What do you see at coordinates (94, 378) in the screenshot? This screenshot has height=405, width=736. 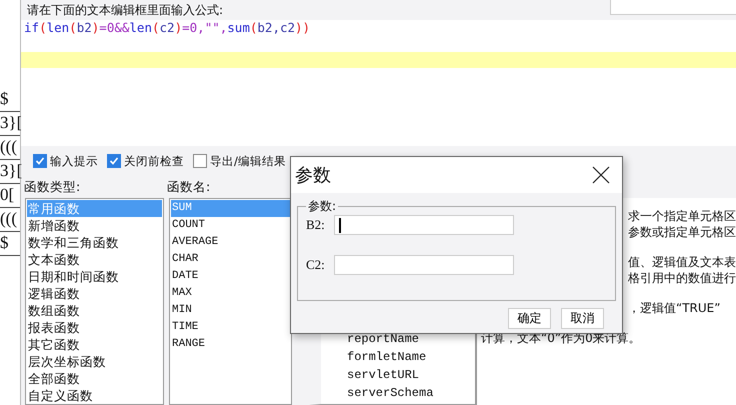 I see `function-type-item: 全部函数` at bounding box center [94, 378].